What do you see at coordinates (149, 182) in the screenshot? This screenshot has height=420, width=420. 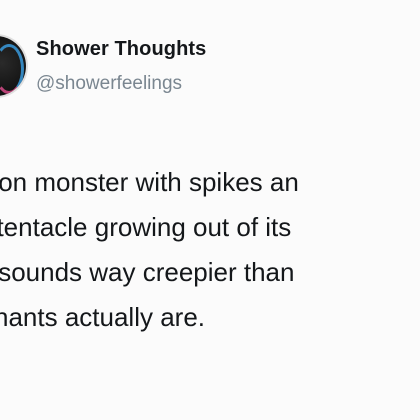 I see `tweet-text-line: ton monster with spikes an` at bounding box center [149, 182].